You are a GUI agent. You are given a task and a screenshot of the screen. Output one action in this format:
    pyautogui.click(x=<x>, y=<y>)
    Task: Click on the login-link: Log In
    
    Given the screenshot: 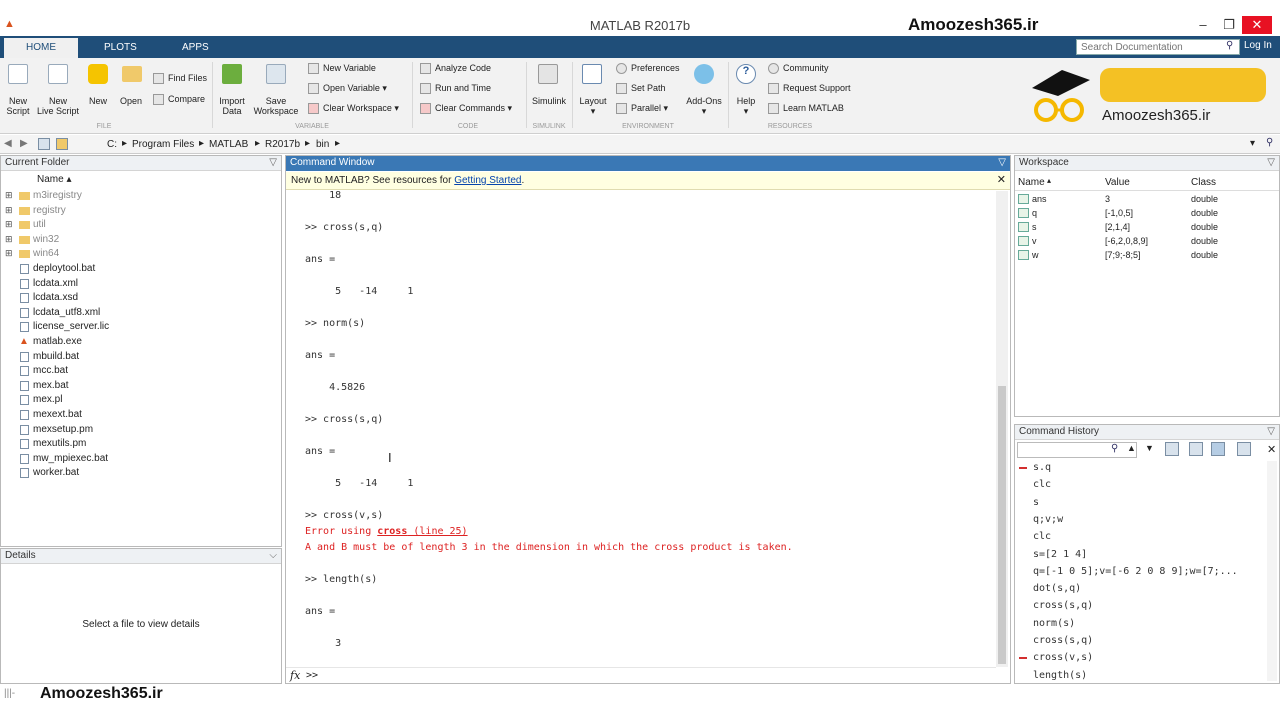 What is the action you would take?
    pyautogui.click(x=1258, y=45)
    